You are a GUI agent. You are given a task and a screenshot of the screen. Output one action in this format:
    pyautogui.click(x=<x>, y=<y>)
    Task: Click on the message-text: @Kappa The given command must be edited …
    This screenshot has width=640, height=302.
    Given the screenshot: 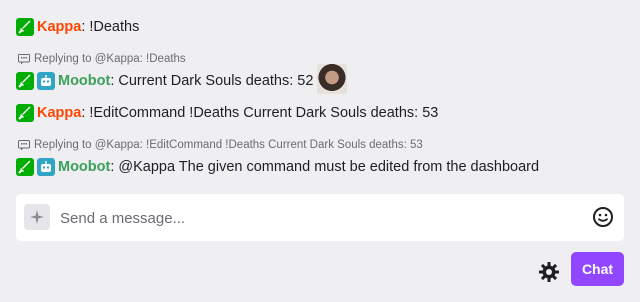 What is the action you would take?
    pyautogui.click(x=329, y=167)
    